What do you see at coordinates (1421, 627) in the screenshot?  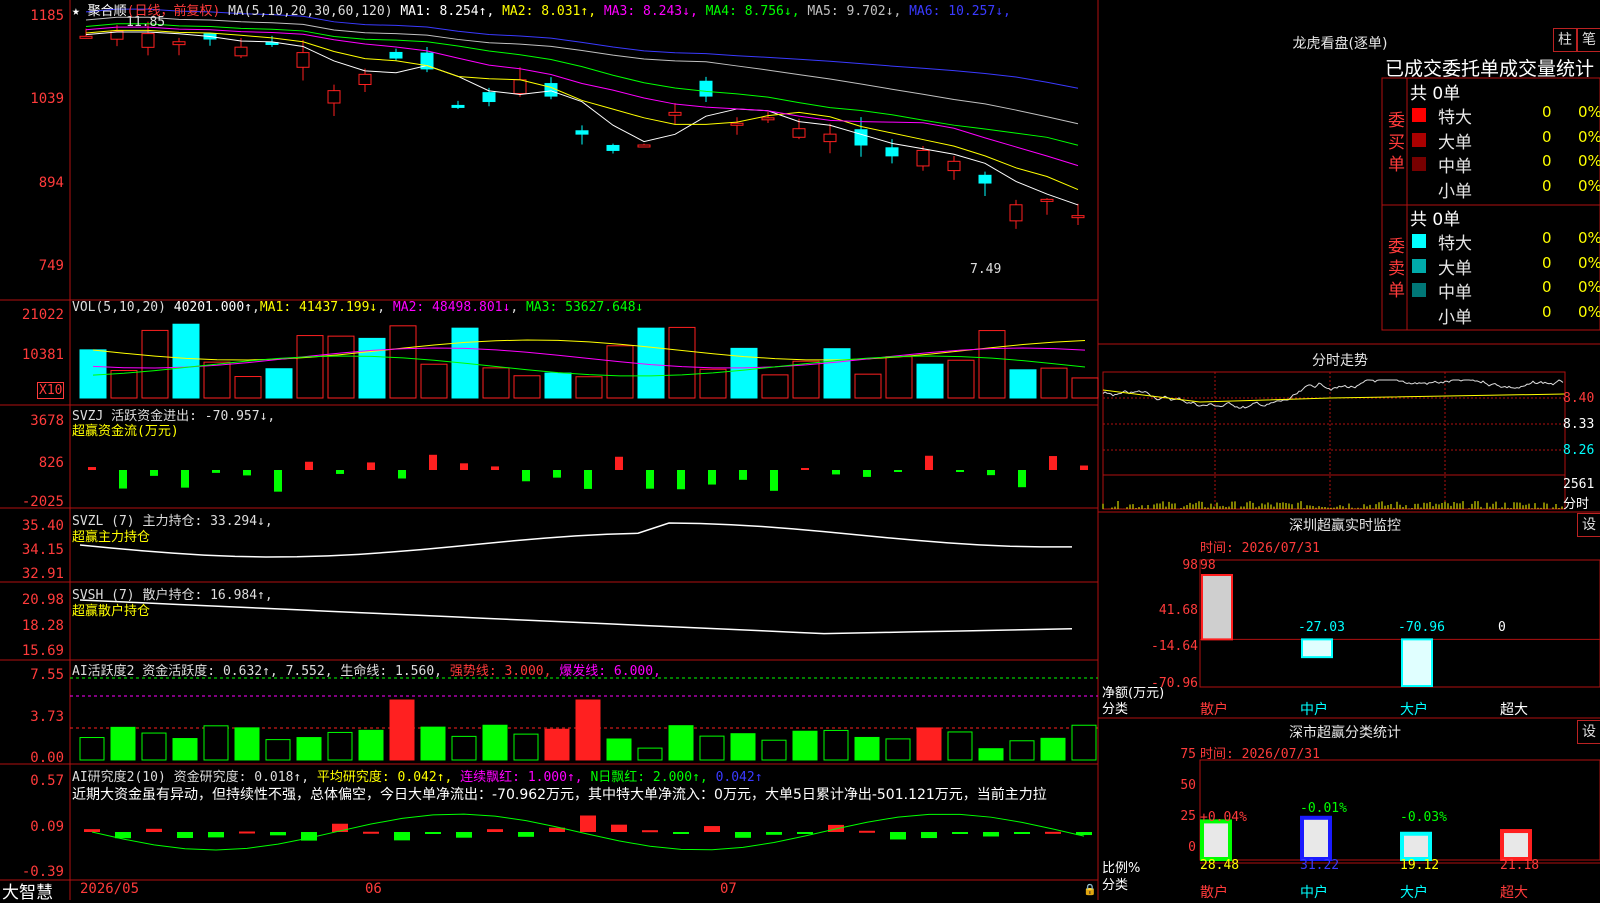 I see `sz-monitor-bar-value: -70.96` at bounding box center [1421, 627].